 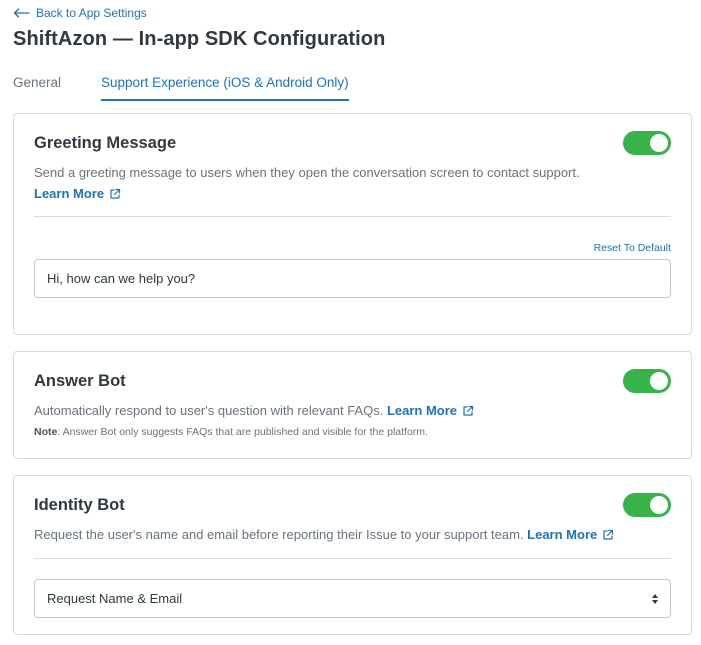 I want to click on greeting-message-toggle, so click(x=647, y=143).